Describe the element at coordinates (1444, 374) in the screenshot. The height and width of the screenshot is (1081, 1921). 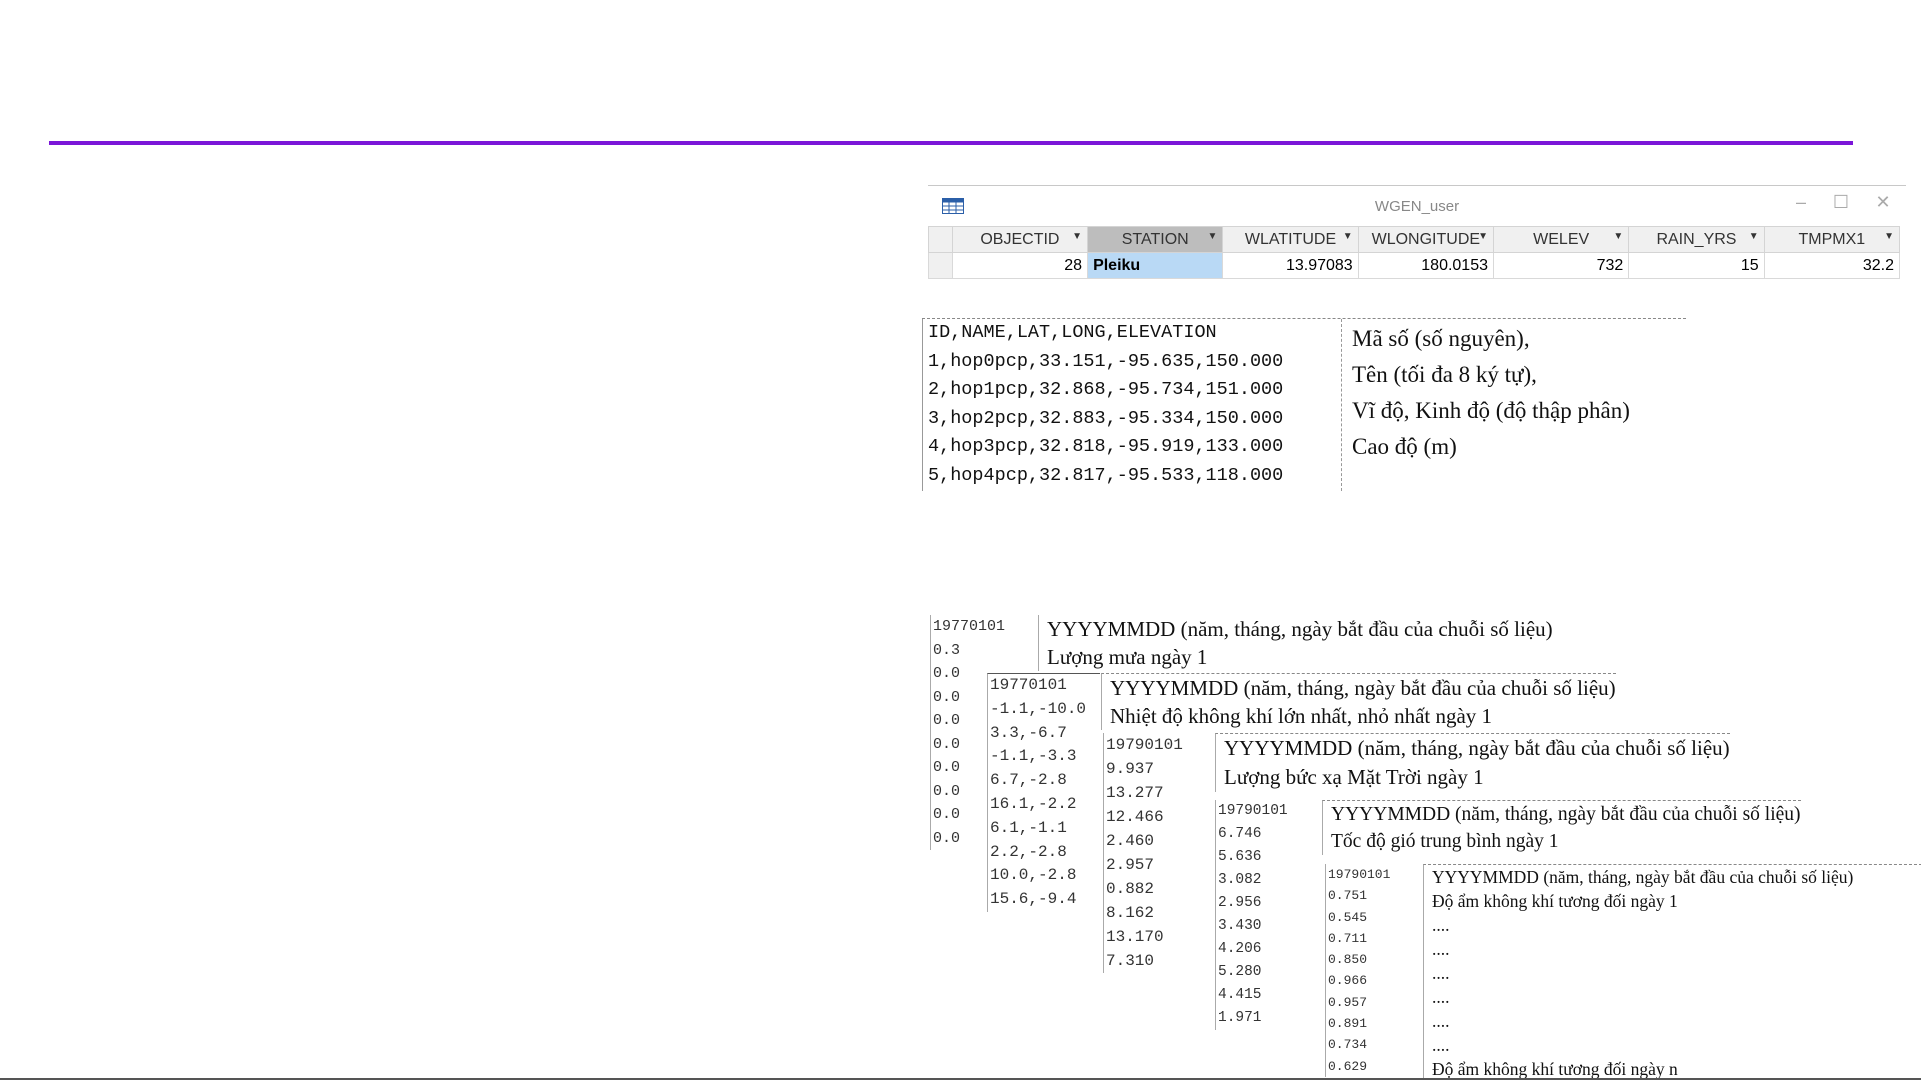
I see `description-line: Tên (tối đa 8 ký tự),` at that location.